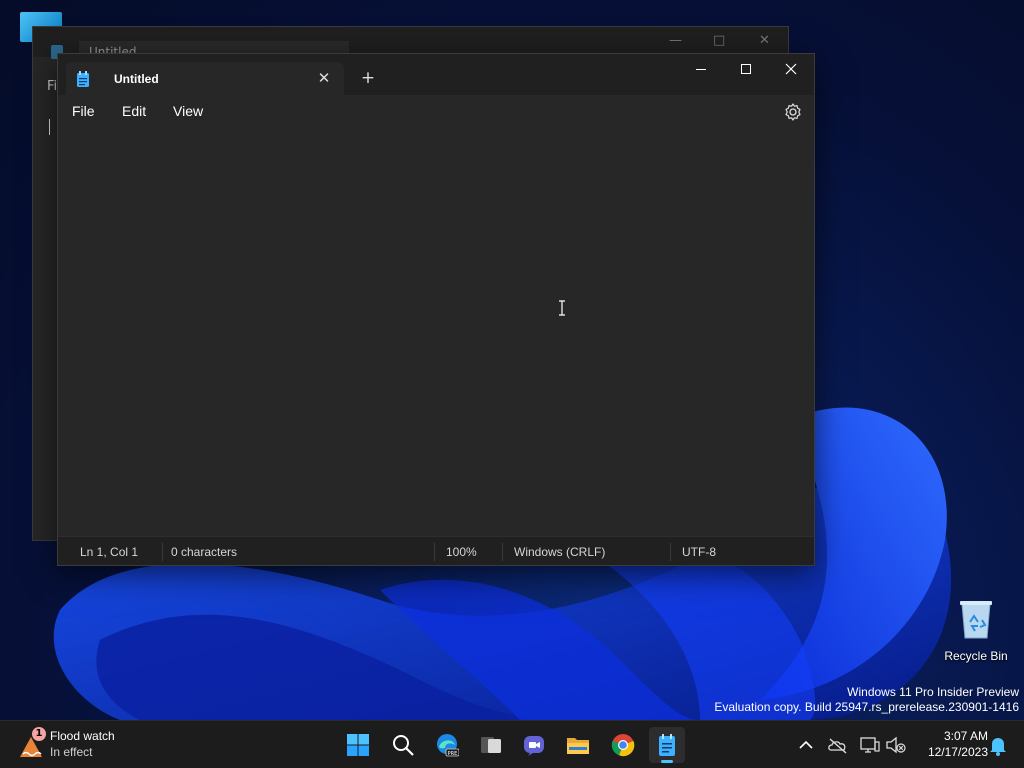  Describe the element at coordinates (933, 692) in the screenshot. I see `watermark-line-1: Windows 11 Pro Insider Preview` at that location.